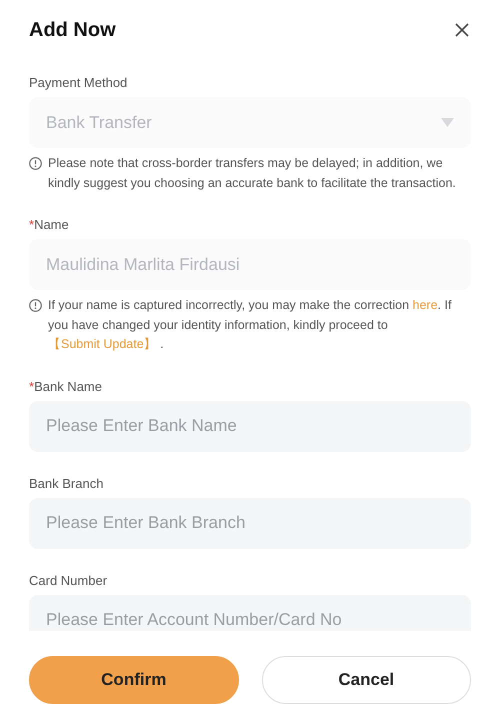  I want to click on input-field: Please Enter Bank Name, so click(250, 426).